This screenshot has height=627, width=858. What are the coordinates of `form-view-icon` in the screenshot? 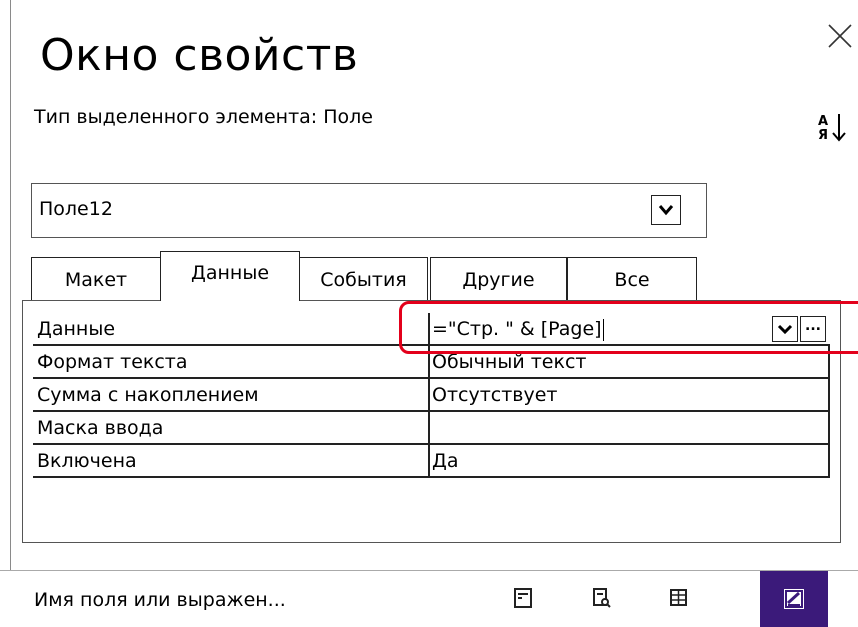 It's located at (523, 598).